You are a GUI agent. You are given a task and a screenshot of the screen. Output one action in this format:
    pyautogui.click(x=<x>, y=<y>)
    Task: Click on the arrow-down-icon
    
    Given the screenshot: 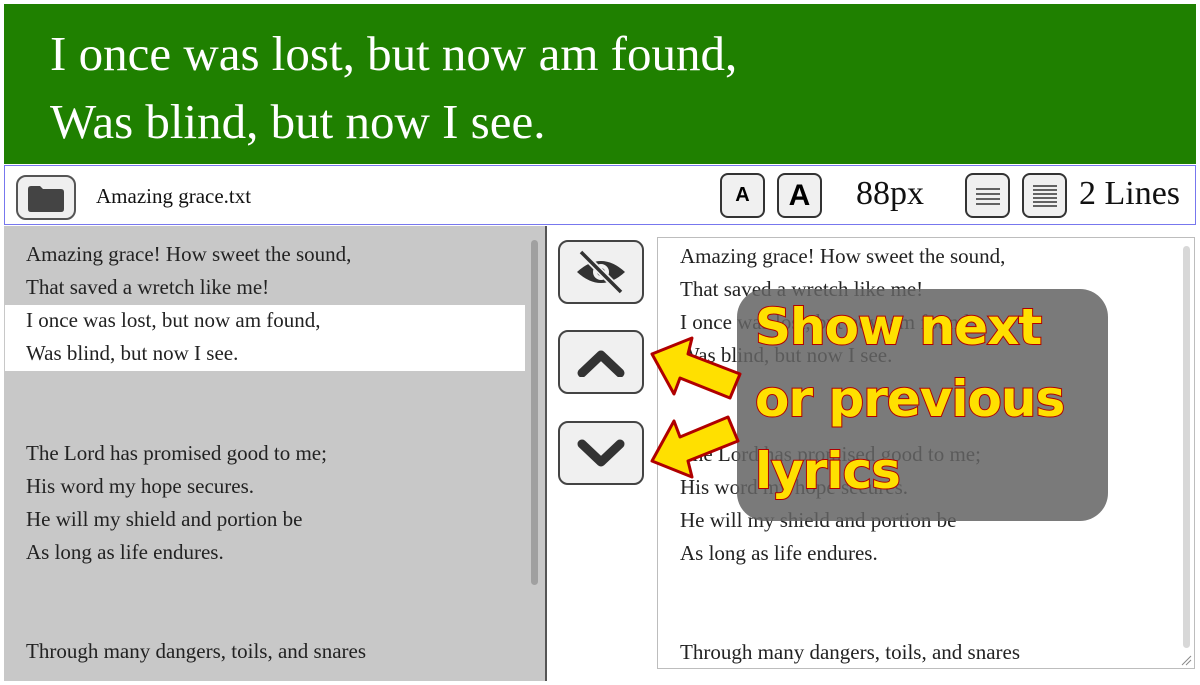 What is the action you would take?
    pyautogui.click(x=695, y=447)
    